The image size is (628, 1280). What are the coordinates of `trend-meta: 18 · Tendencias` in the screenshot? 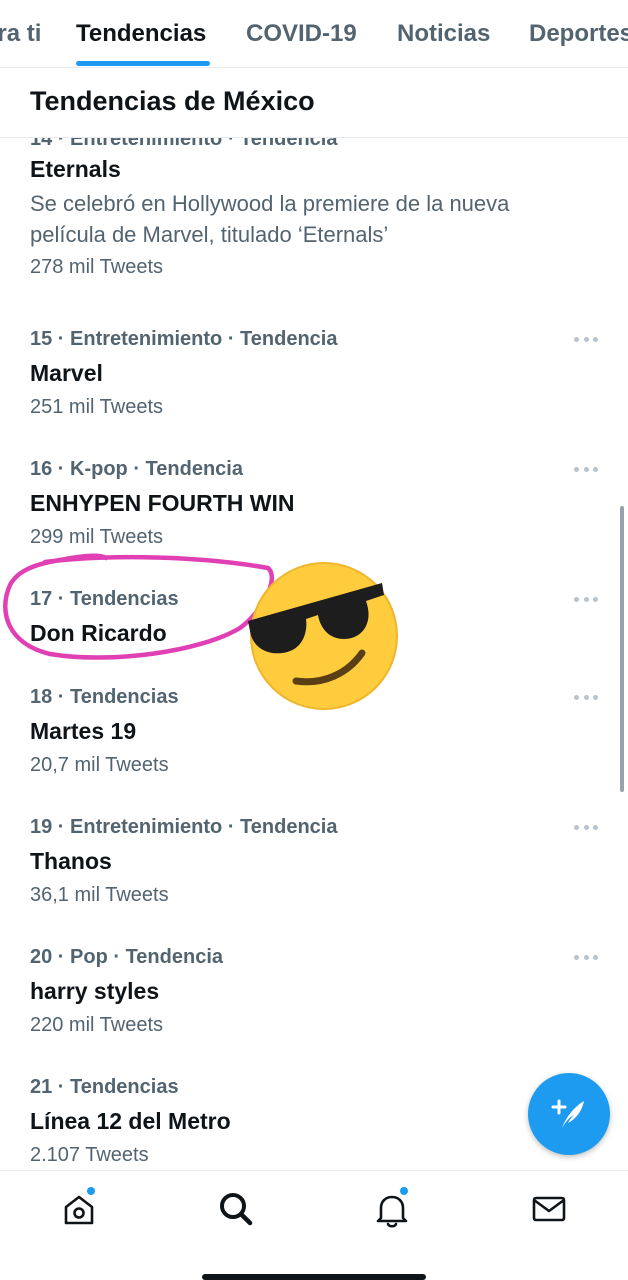 It's located at (104, 697).